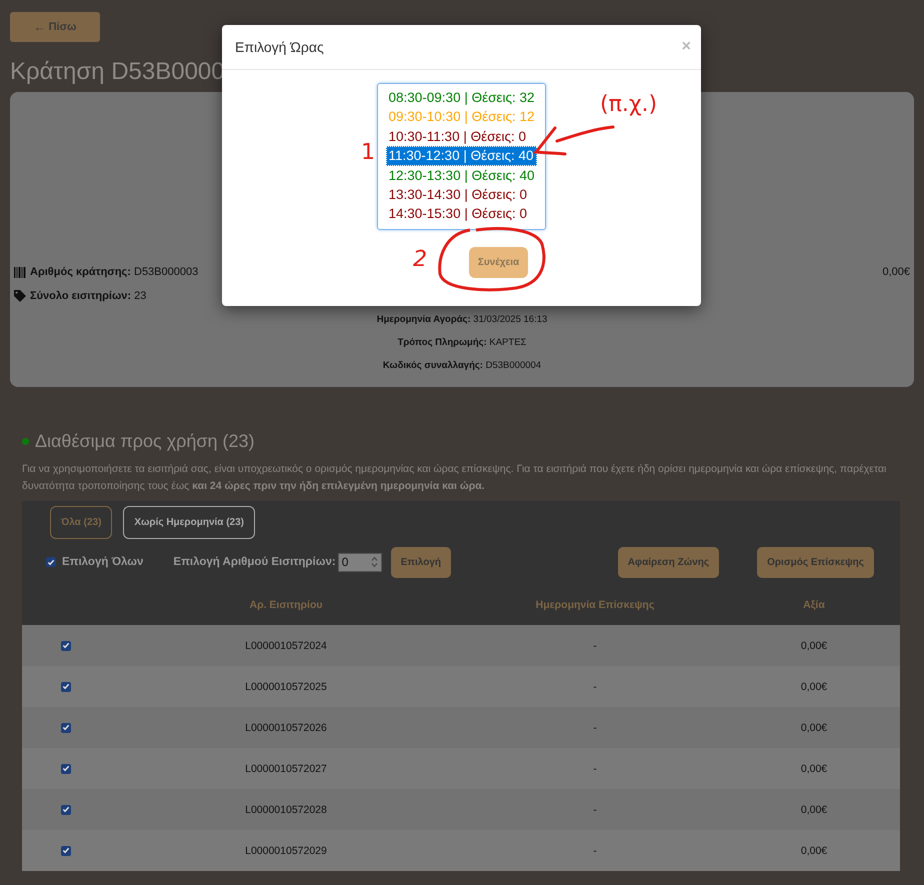  I want to click on set-visit-button: Ορισμός Επίσκεψης, so click(815, 562).